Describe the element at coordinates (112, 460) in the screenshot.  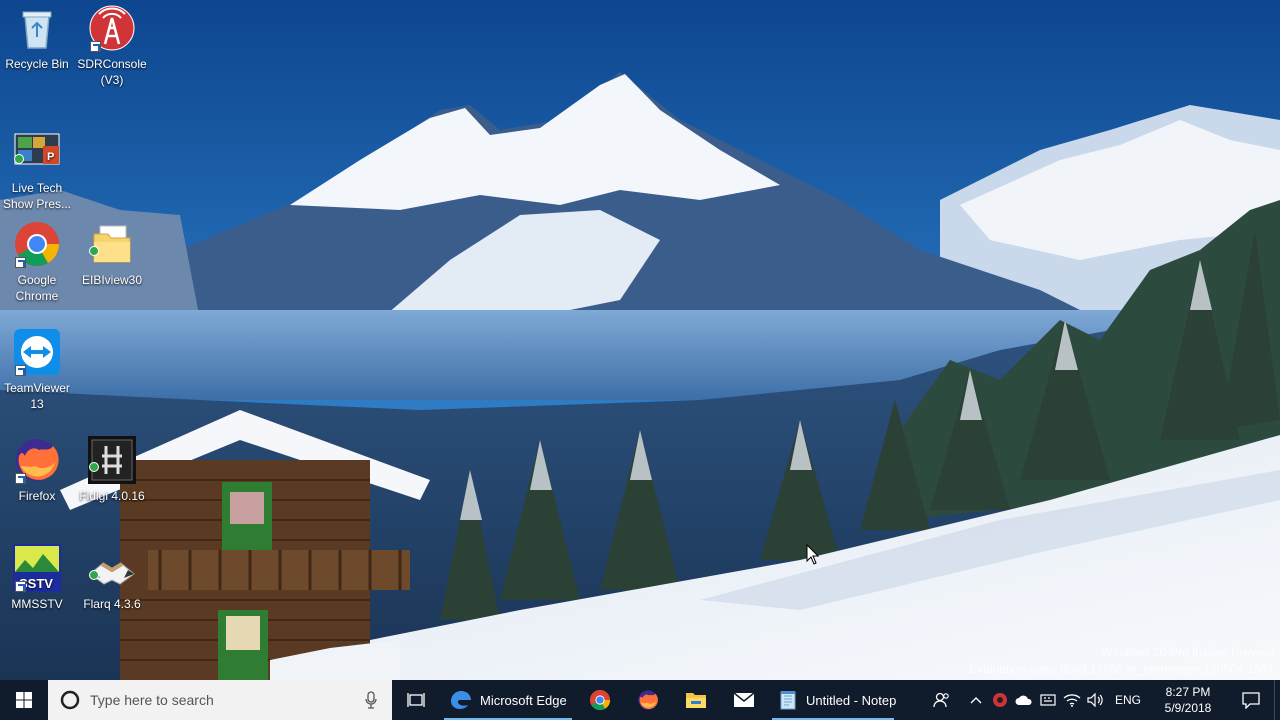
I see `fldigi-icon` at that location.